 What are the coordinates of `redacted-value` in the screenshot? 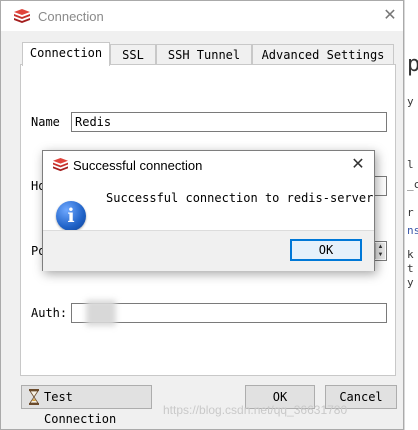 It's located at (101, 313).